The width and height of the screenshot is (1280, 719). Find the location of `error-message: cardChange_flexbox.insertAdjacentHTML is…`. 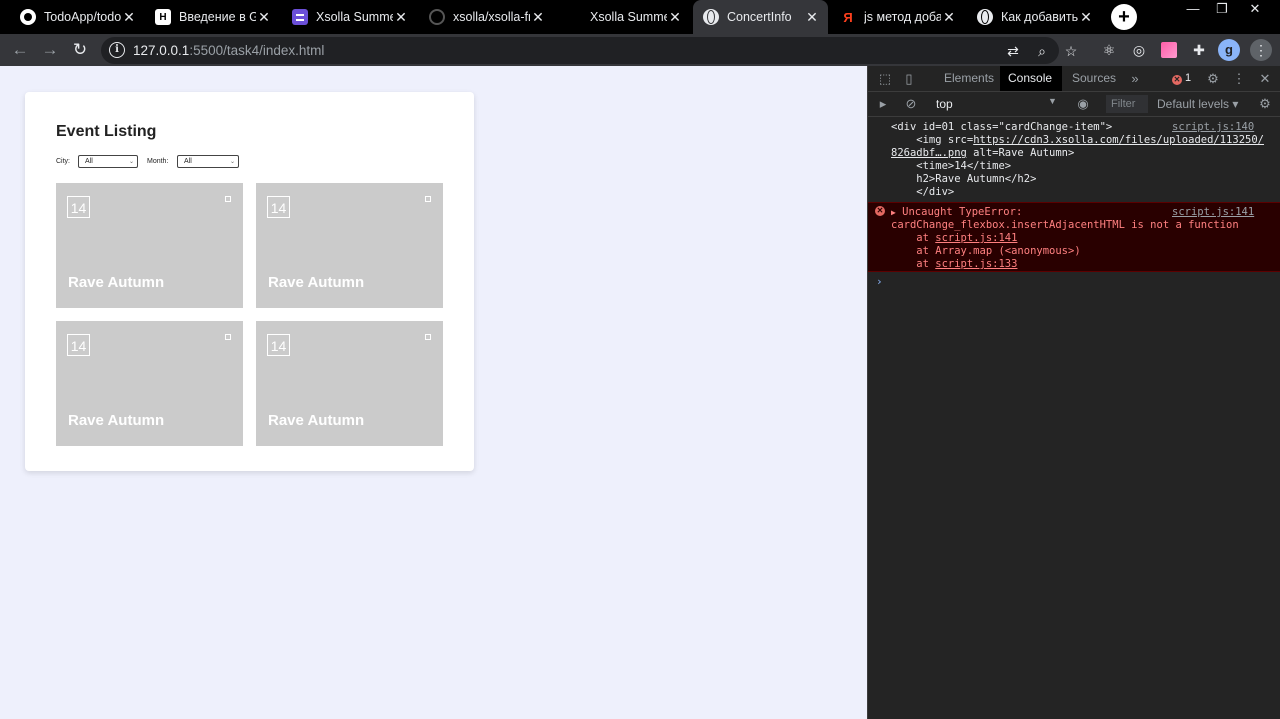

error-message: cardChange_flexbox.insertAdjacentHTML is… is located at coordinates (1065, 225).